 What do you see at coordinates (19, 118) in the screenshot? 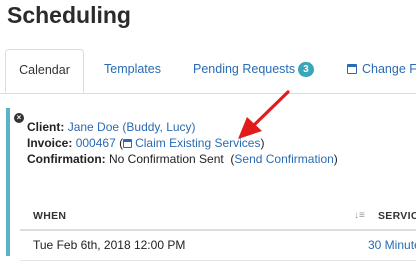
I see `close-icon: ×` at bounding box center [19, 118].